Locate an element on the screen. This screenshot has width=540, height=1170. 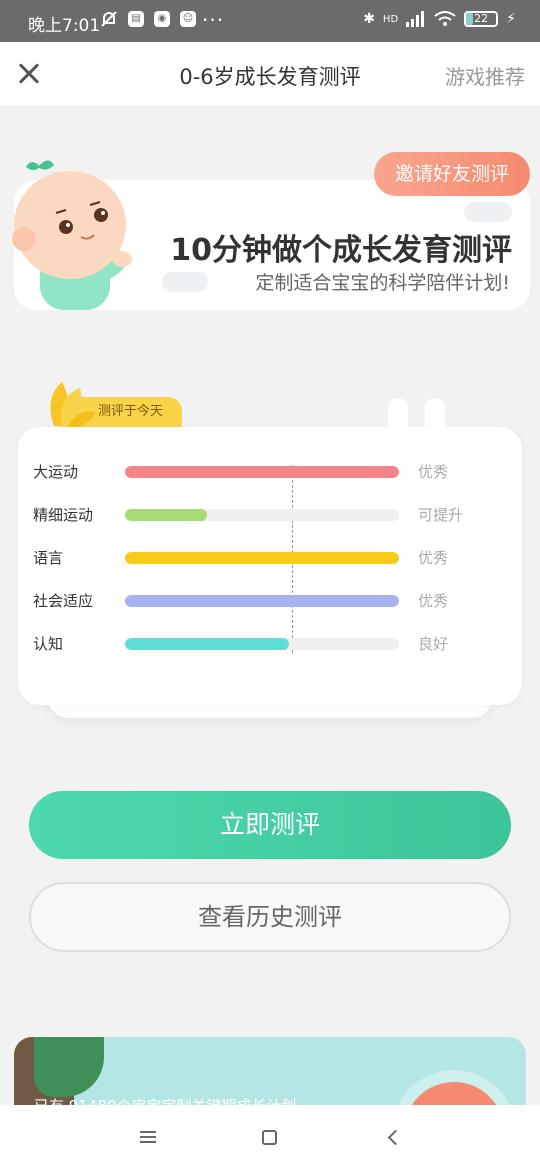
evaluation-label: 语言 is located at coordinates (48, 558).